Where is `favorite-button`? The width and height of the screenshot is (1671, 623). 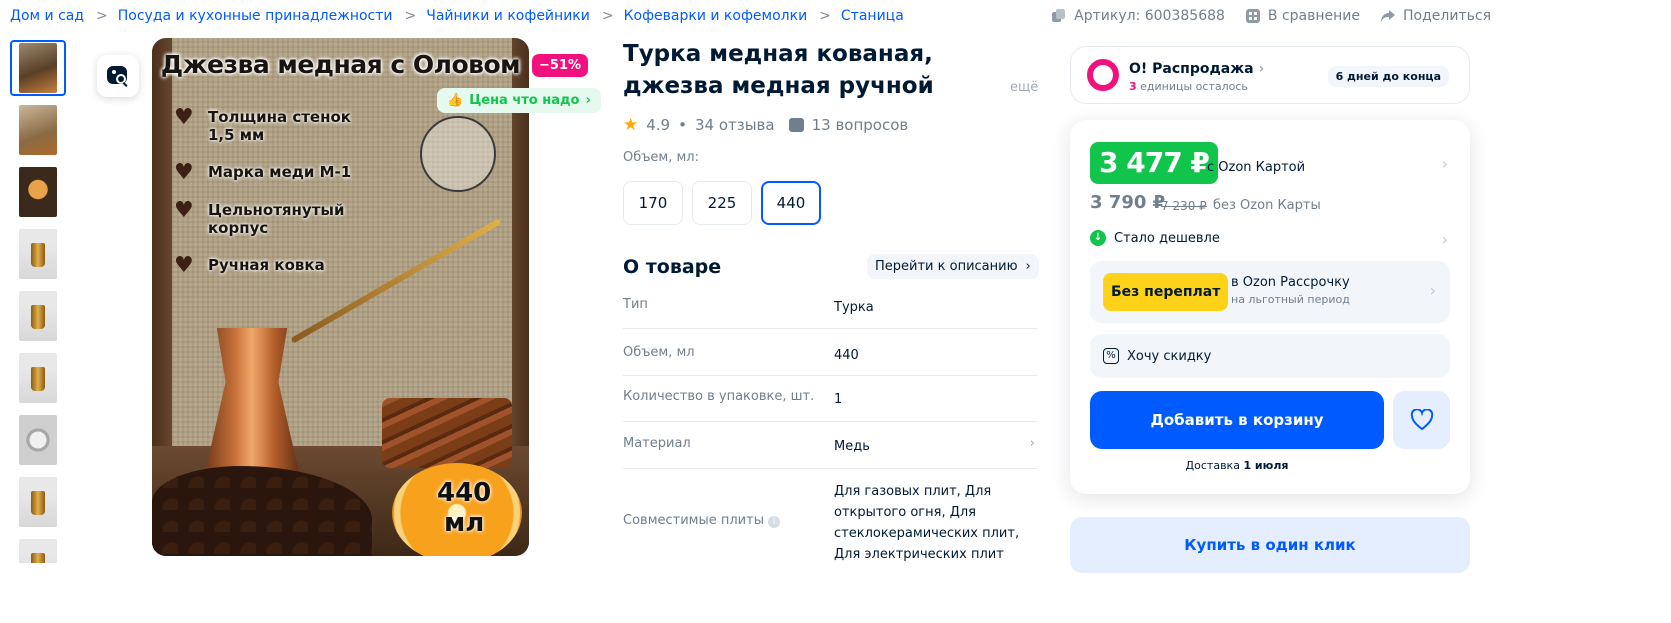
favorite-button is located at coordinates (1421, 420).